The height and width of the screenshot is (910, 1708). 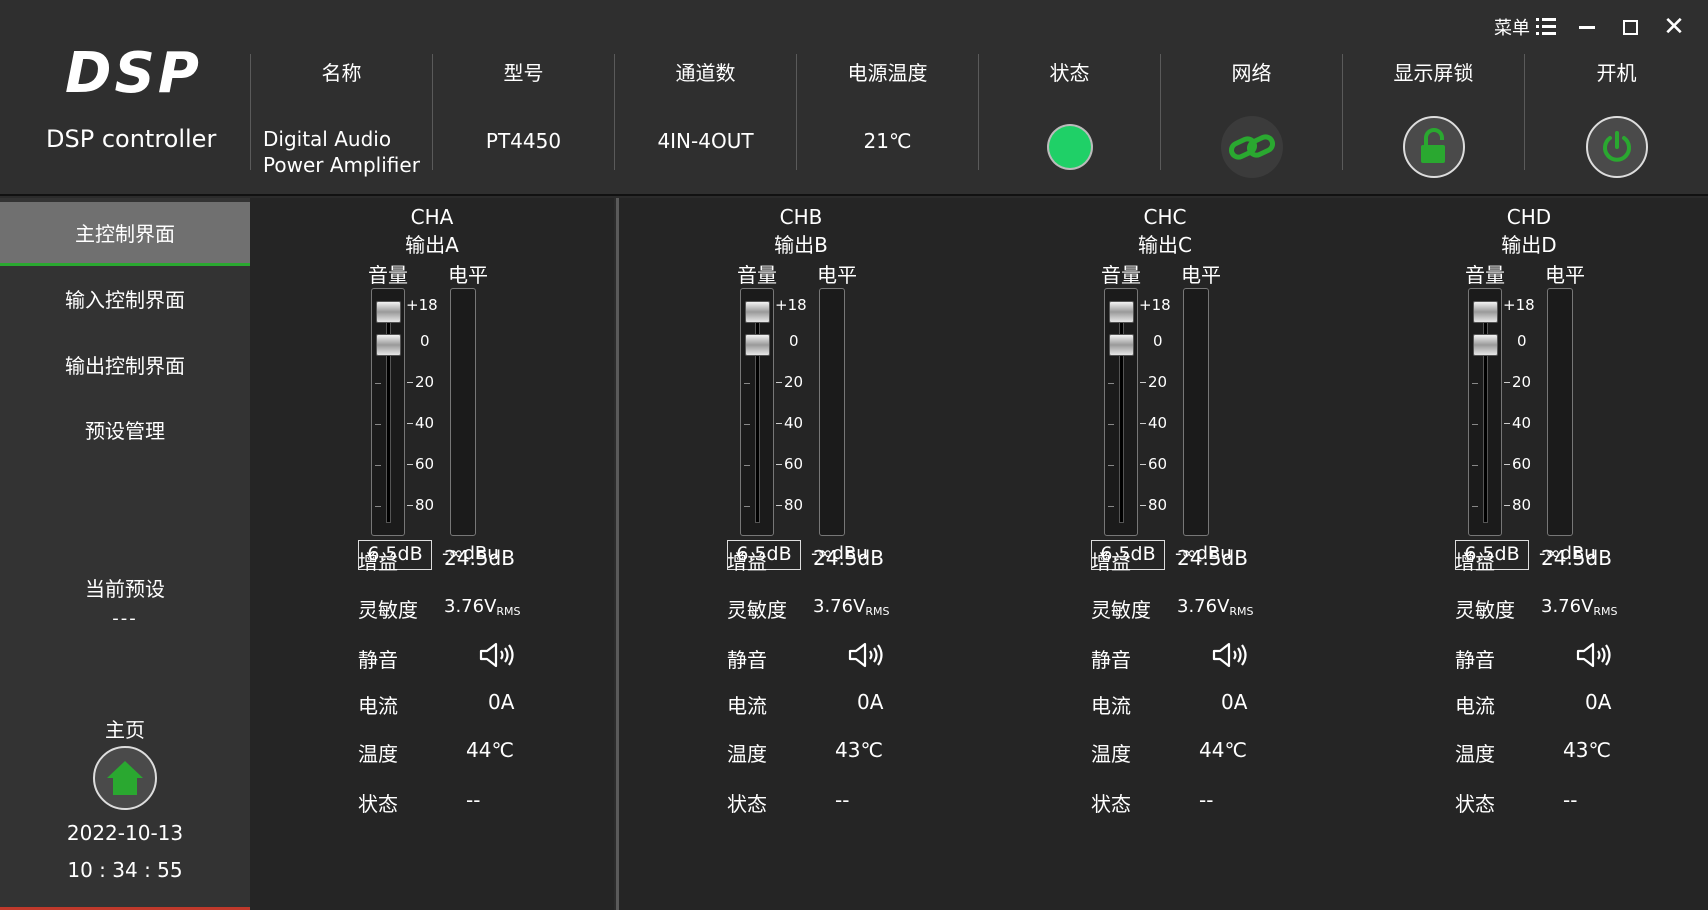 What do you see at coordinates (1485, 275) in the screenshot?
I see `volume-label: 音量` at bounding box center [1485, 275].